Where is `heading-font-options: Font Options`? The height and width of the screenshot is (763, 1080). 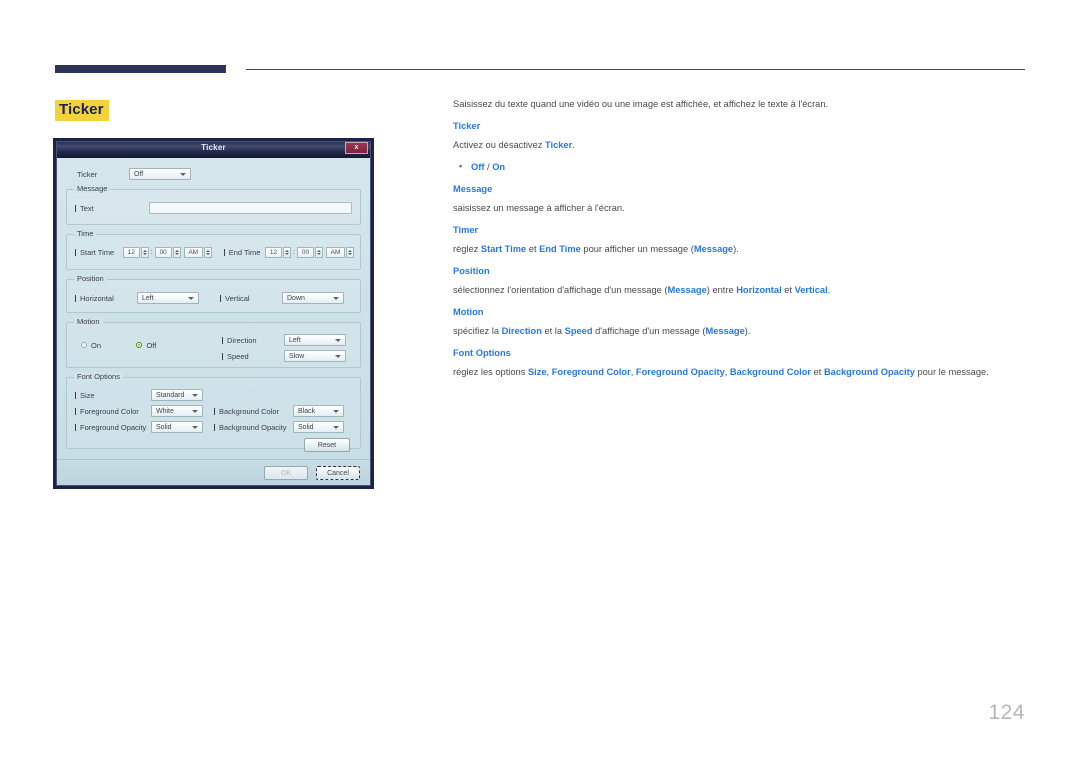 heading-font-options: Font Options is located at coordinates (482, 353).